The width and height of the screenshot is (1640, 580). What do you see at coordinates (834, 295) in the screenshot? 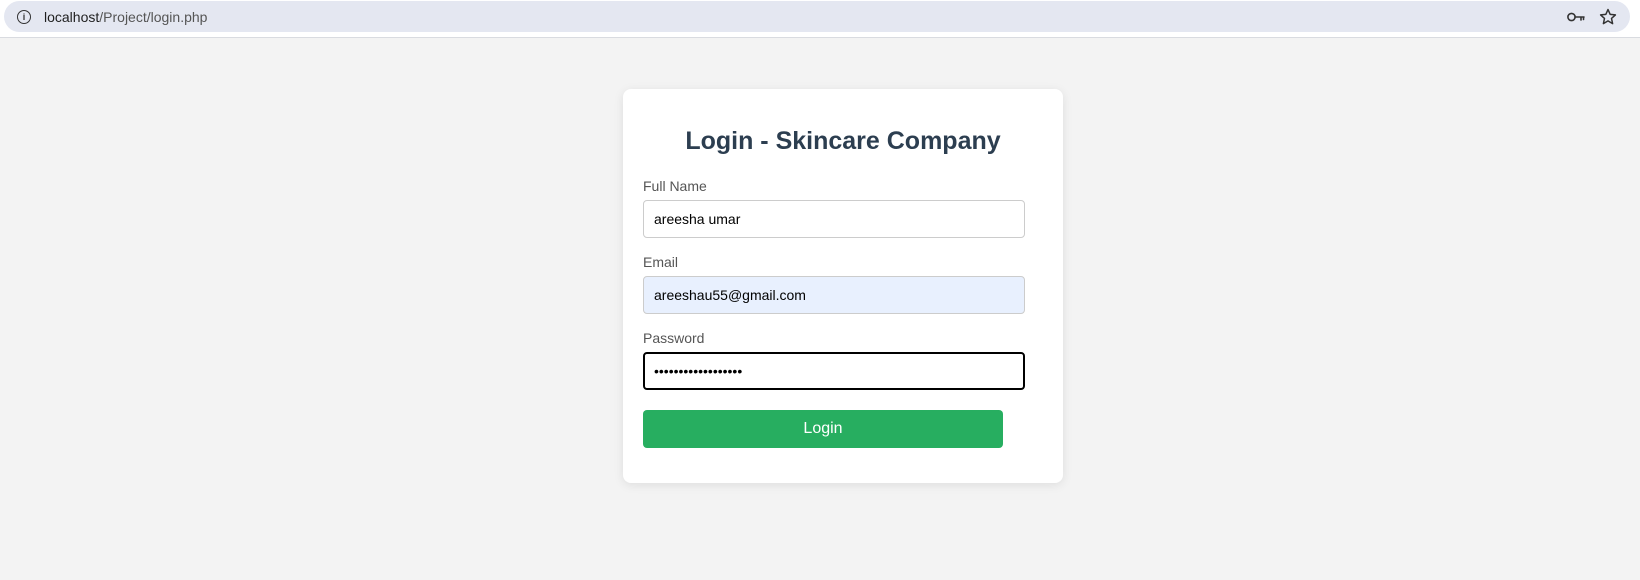
I see `email-input` at bounding box center [834, 295].